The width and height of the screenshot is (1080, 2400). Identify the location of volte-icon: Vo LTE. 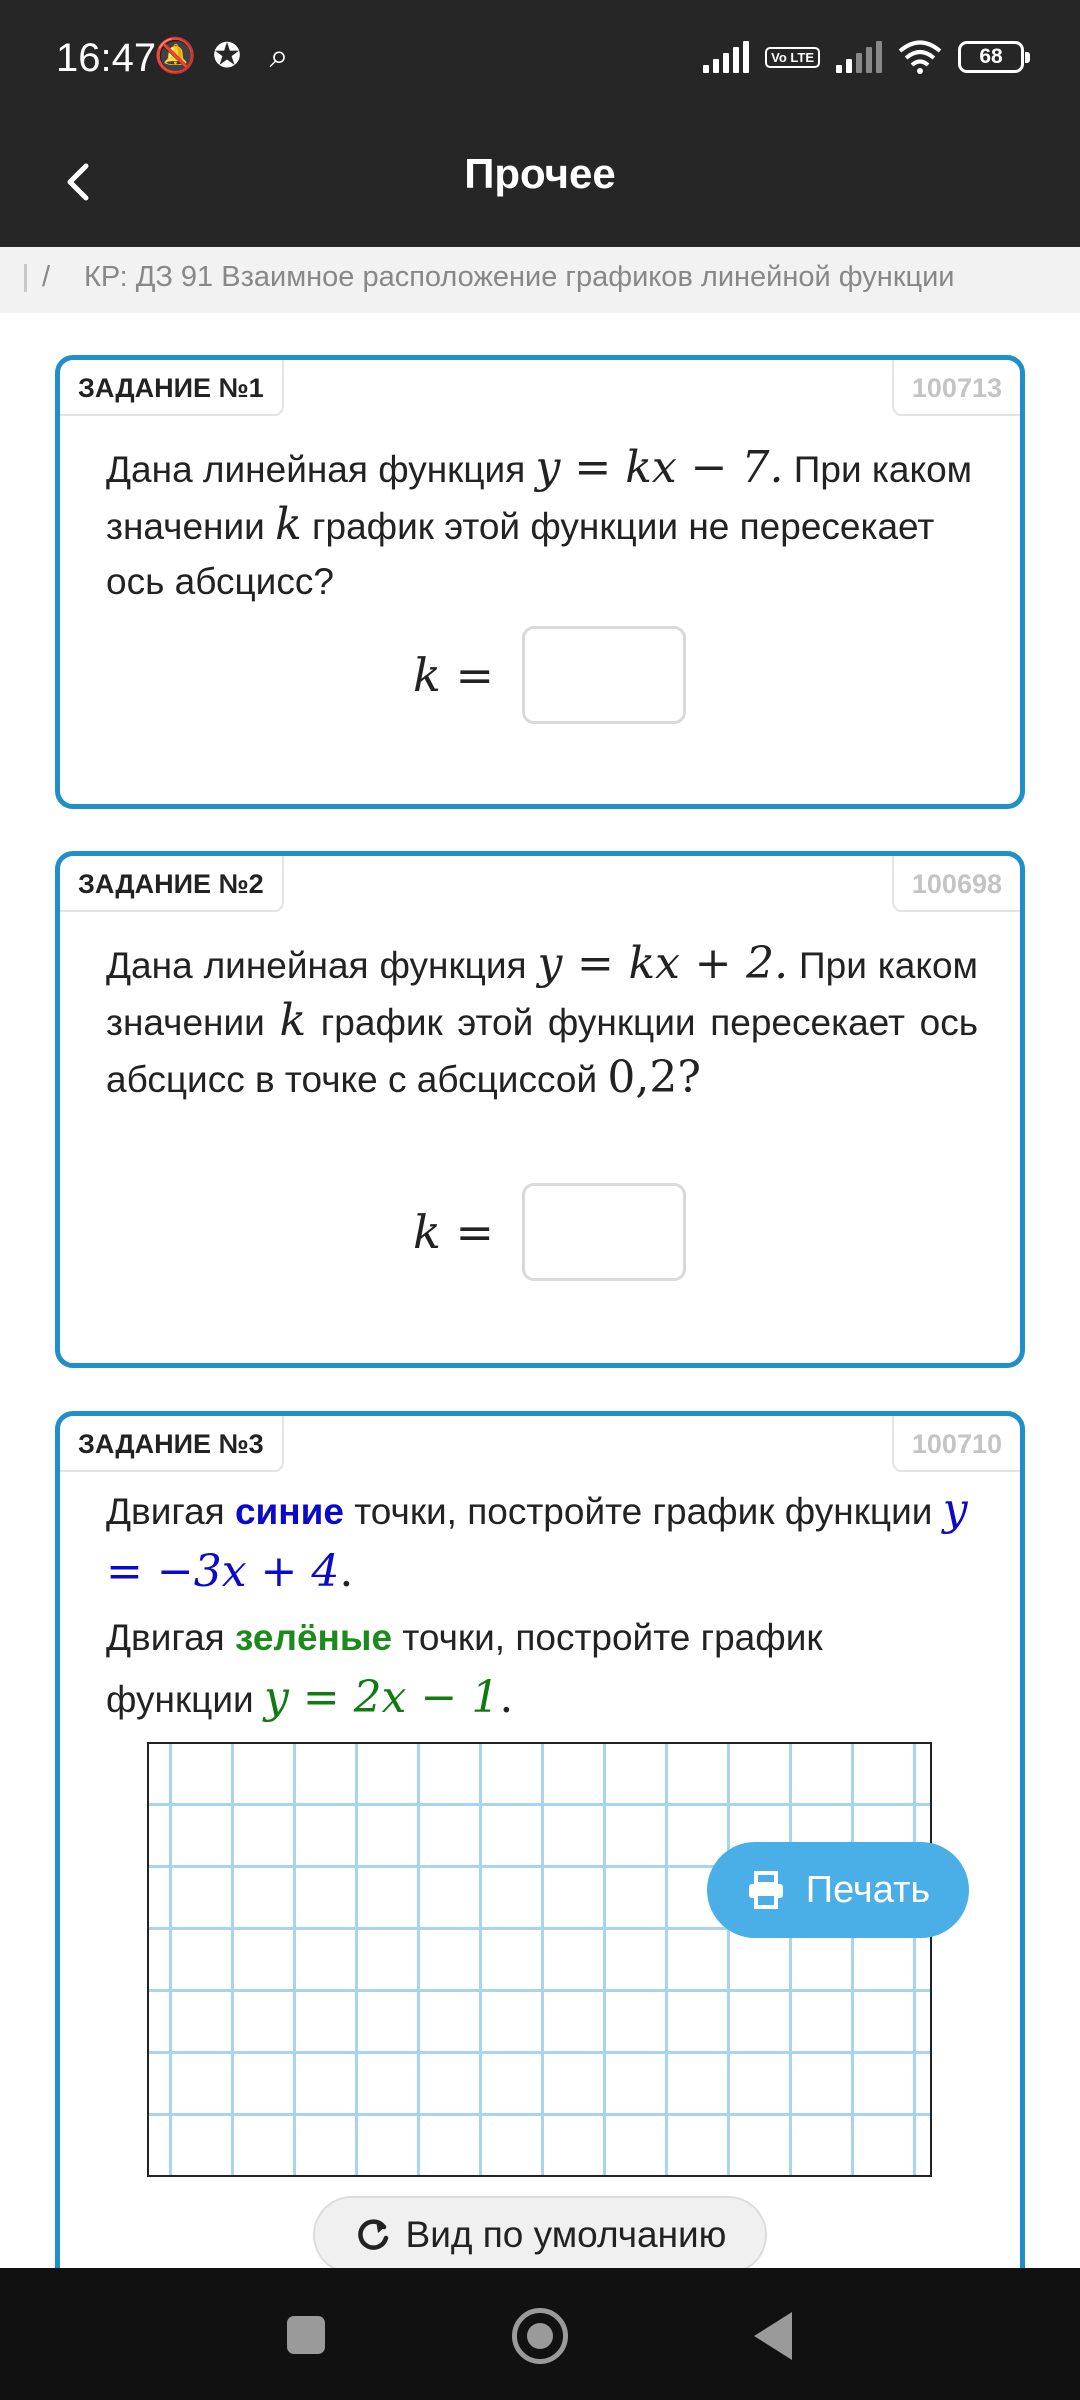
(792, 57).